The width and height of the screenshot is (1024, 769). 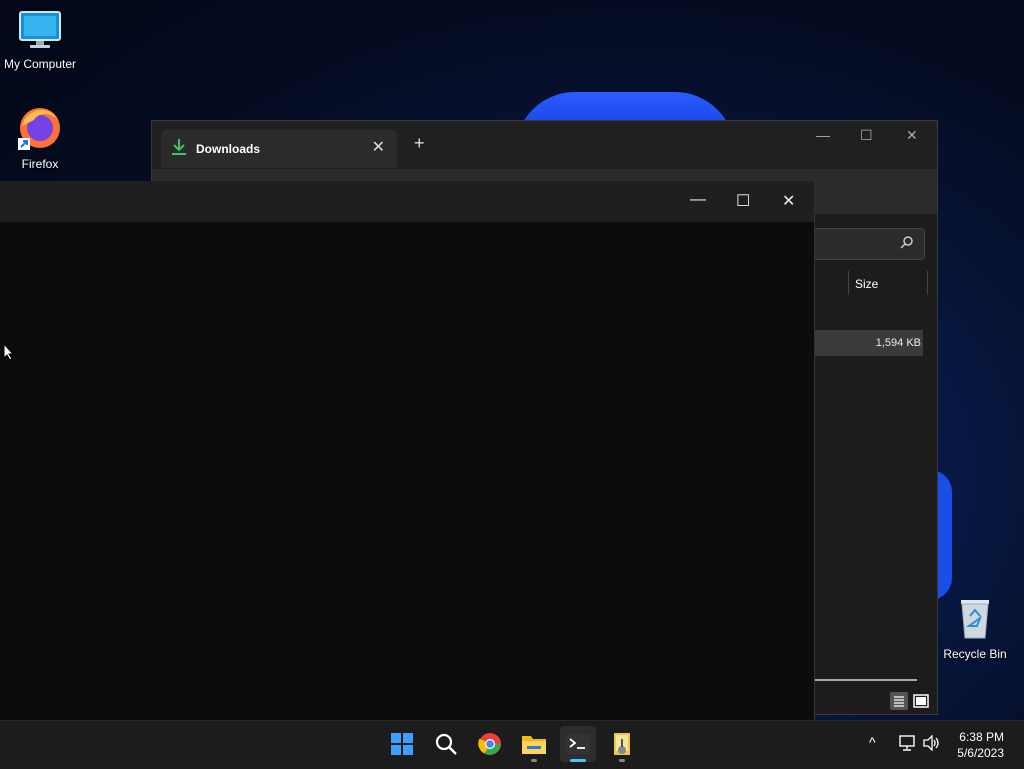 I want to click on table-row: 1,594 KB, so click(x=867, y=343).